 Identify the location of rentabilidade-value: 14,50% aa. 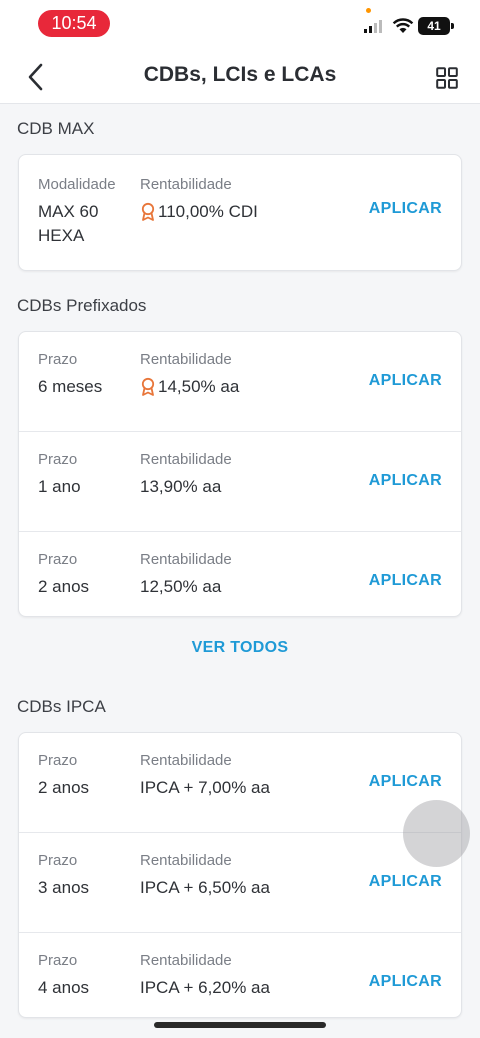
(189, 387).